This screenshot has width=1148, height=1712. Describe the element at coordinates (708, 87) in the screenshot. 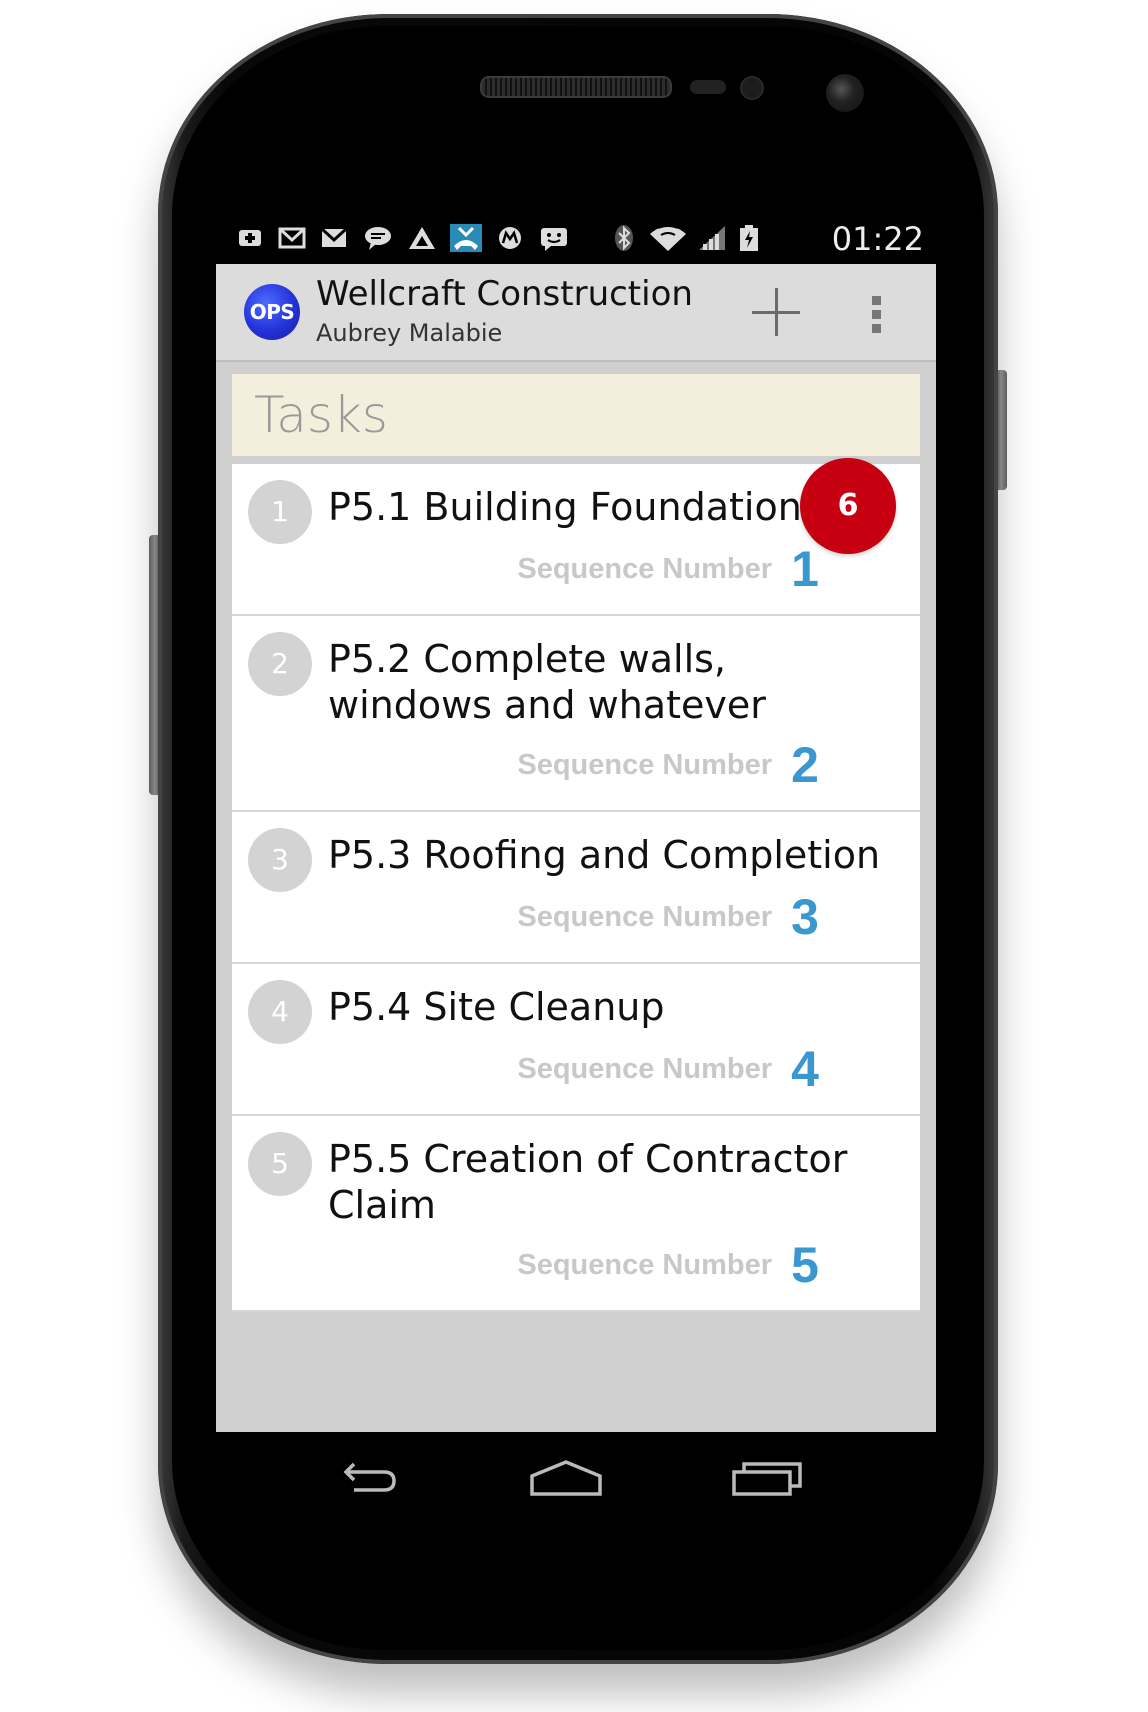

I see `proximity-sensor` at that location.